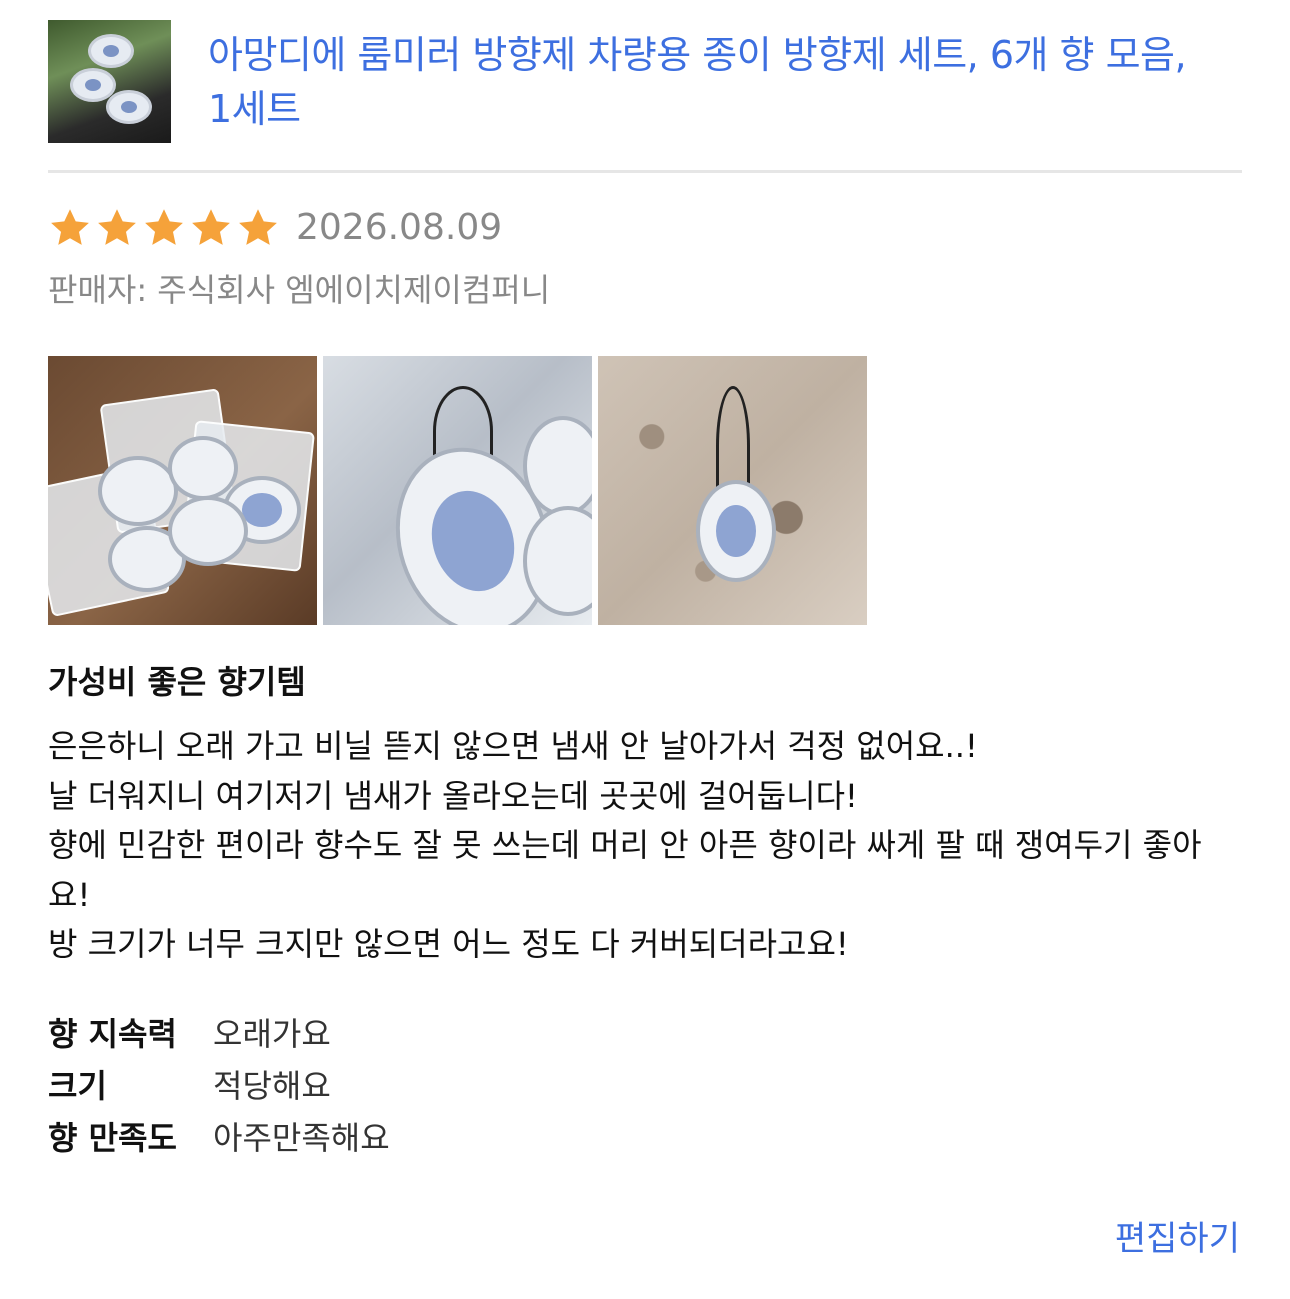  Describe the element at coordinates (453, 795) in the screenshot. I see `review-body-line: 날 더워지니 여기저기 냄새가 올라오는데 곳곳에 걸어둡니다!` at that location.